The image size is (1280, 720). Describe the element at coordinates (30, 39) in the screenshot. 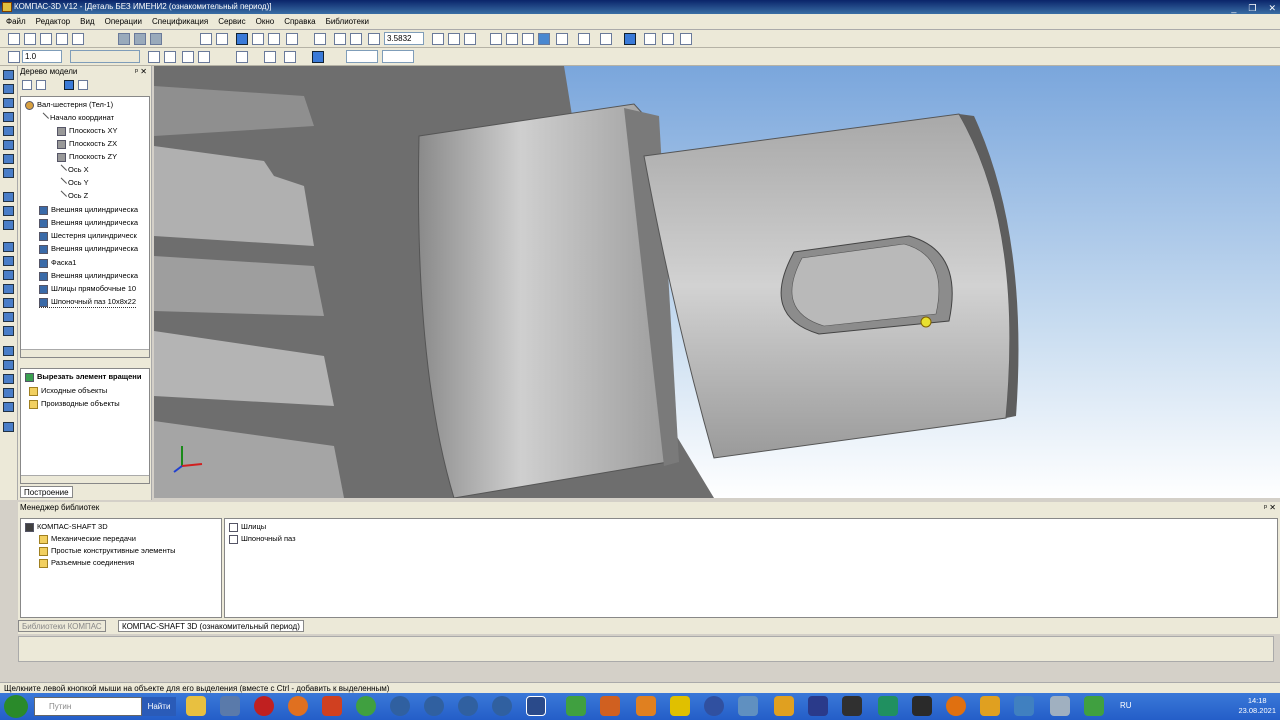

I see `open-file-icon` at that location.